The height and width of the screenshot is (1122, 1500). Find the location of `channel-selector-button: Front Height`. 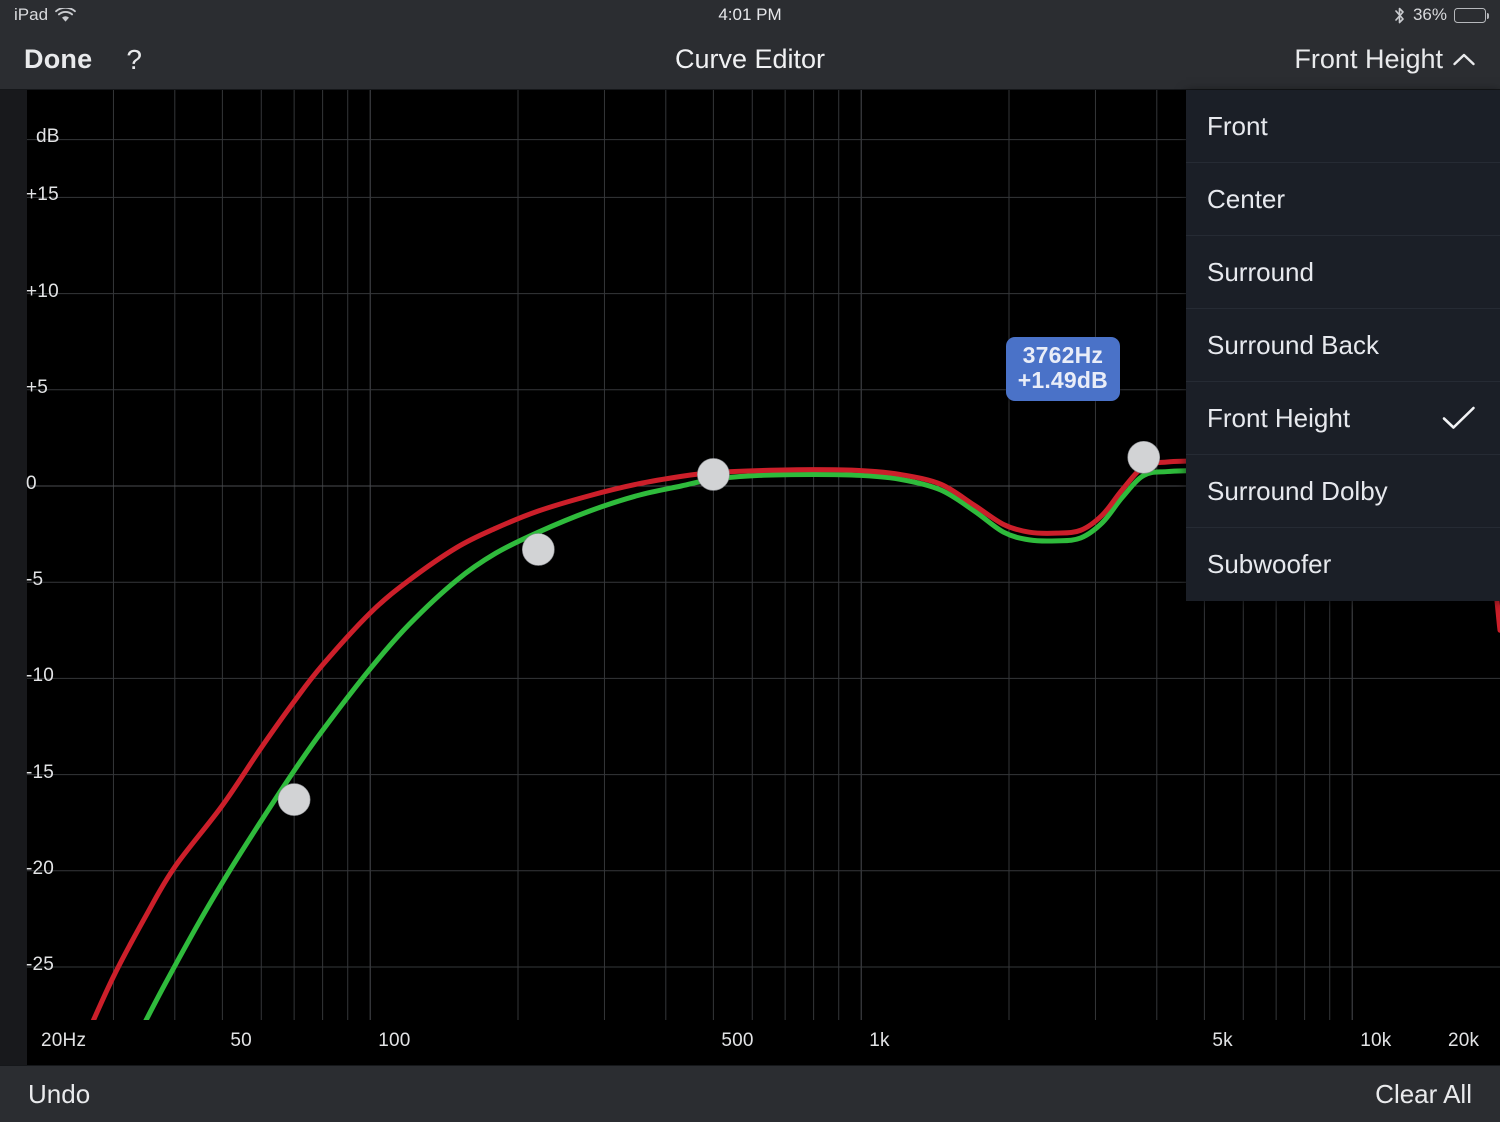

channel-selector-button: Front Height is located at coordinates (1385, 59).